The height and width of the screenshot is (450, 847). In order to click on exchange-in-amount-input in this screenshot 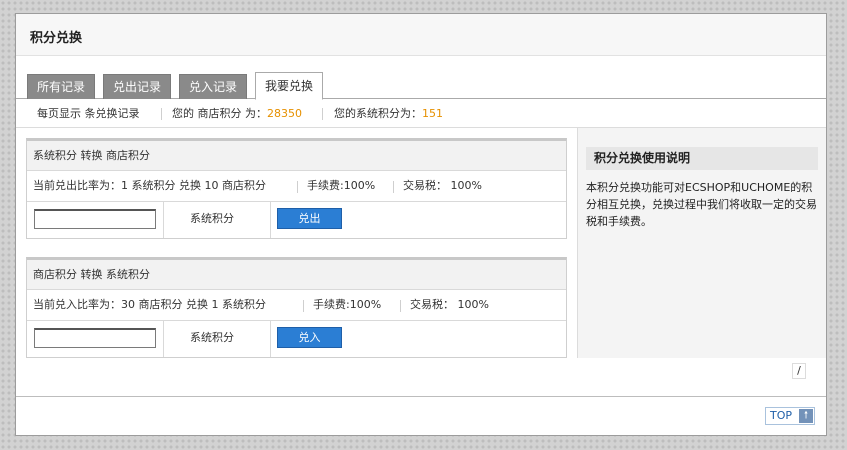, I will do `click(95, 338)`.